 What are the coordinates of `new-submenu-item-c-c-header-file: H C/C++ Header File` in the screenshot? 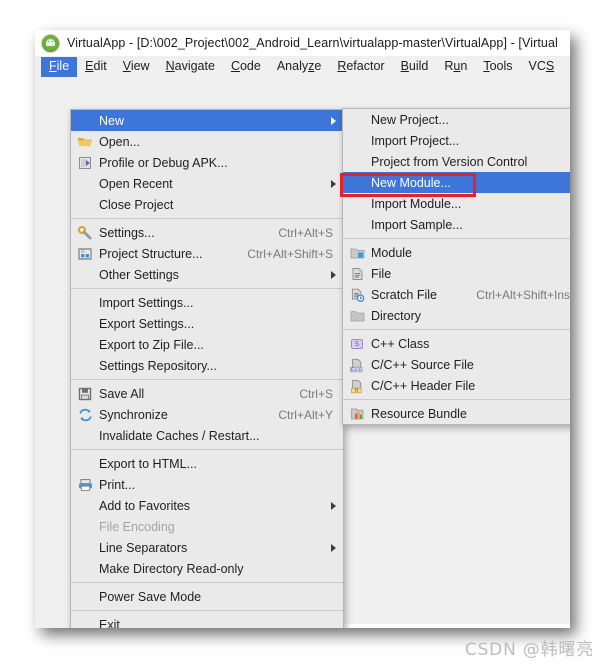 It's located at (456, 385).